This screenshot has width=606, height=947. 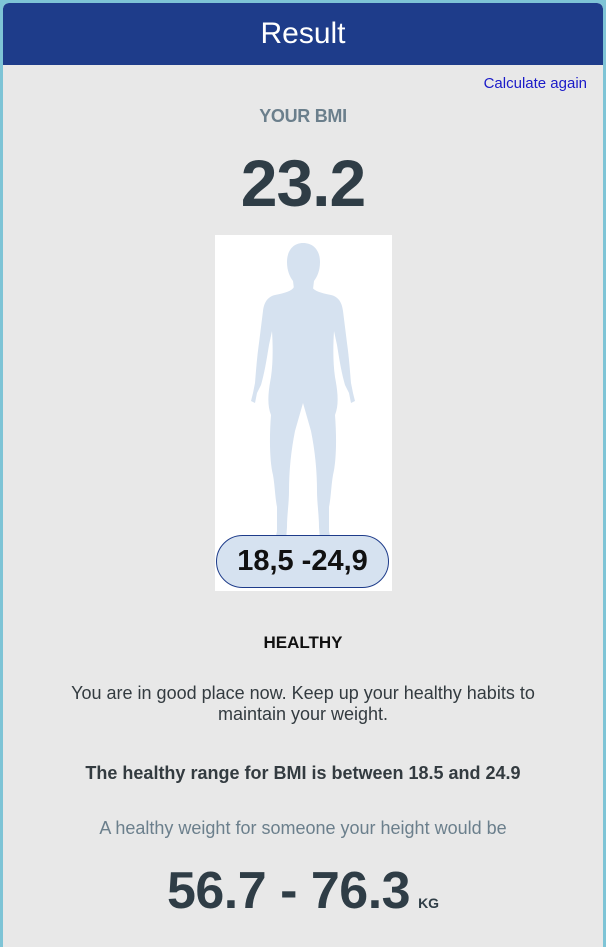 I want to click on healthy-weight-value: 56.7 - 76.3, so click(x=288, y=891).